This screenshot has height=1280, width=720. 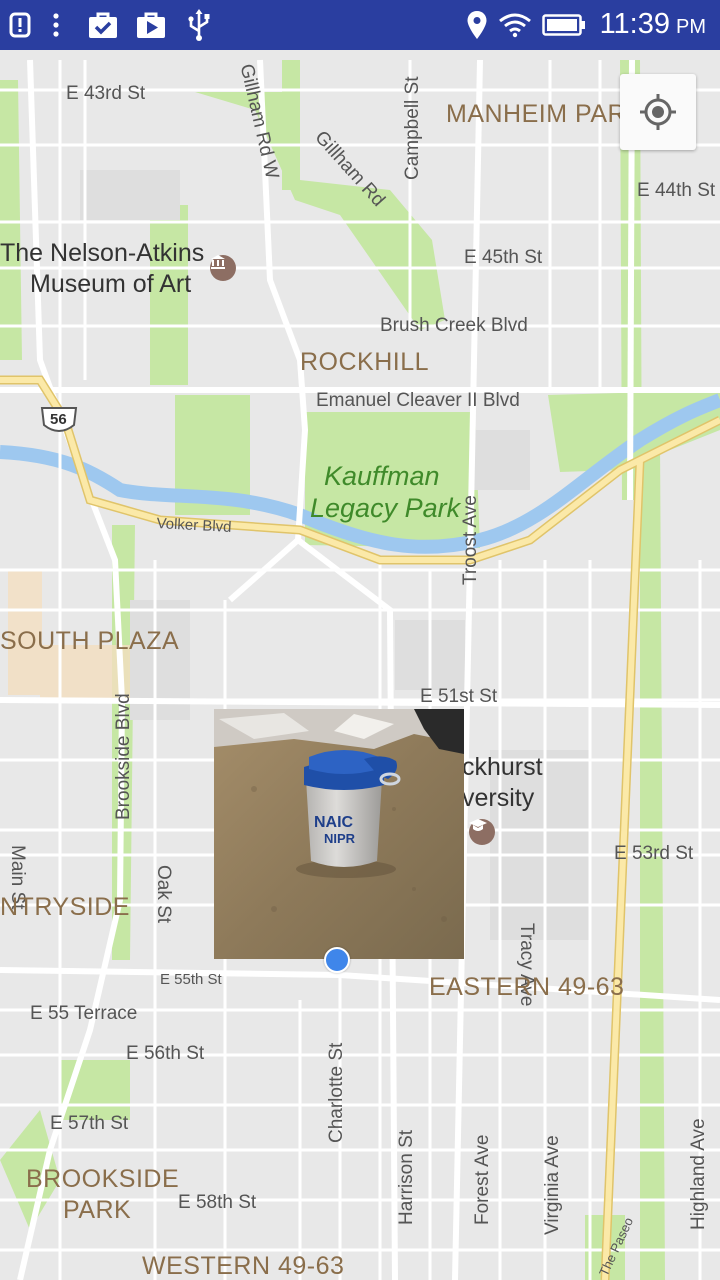 What do you see at coordinates (163, 894) in the screenshot?
I see `street-label-oak: Oak St` at bounding box center [163, 894].